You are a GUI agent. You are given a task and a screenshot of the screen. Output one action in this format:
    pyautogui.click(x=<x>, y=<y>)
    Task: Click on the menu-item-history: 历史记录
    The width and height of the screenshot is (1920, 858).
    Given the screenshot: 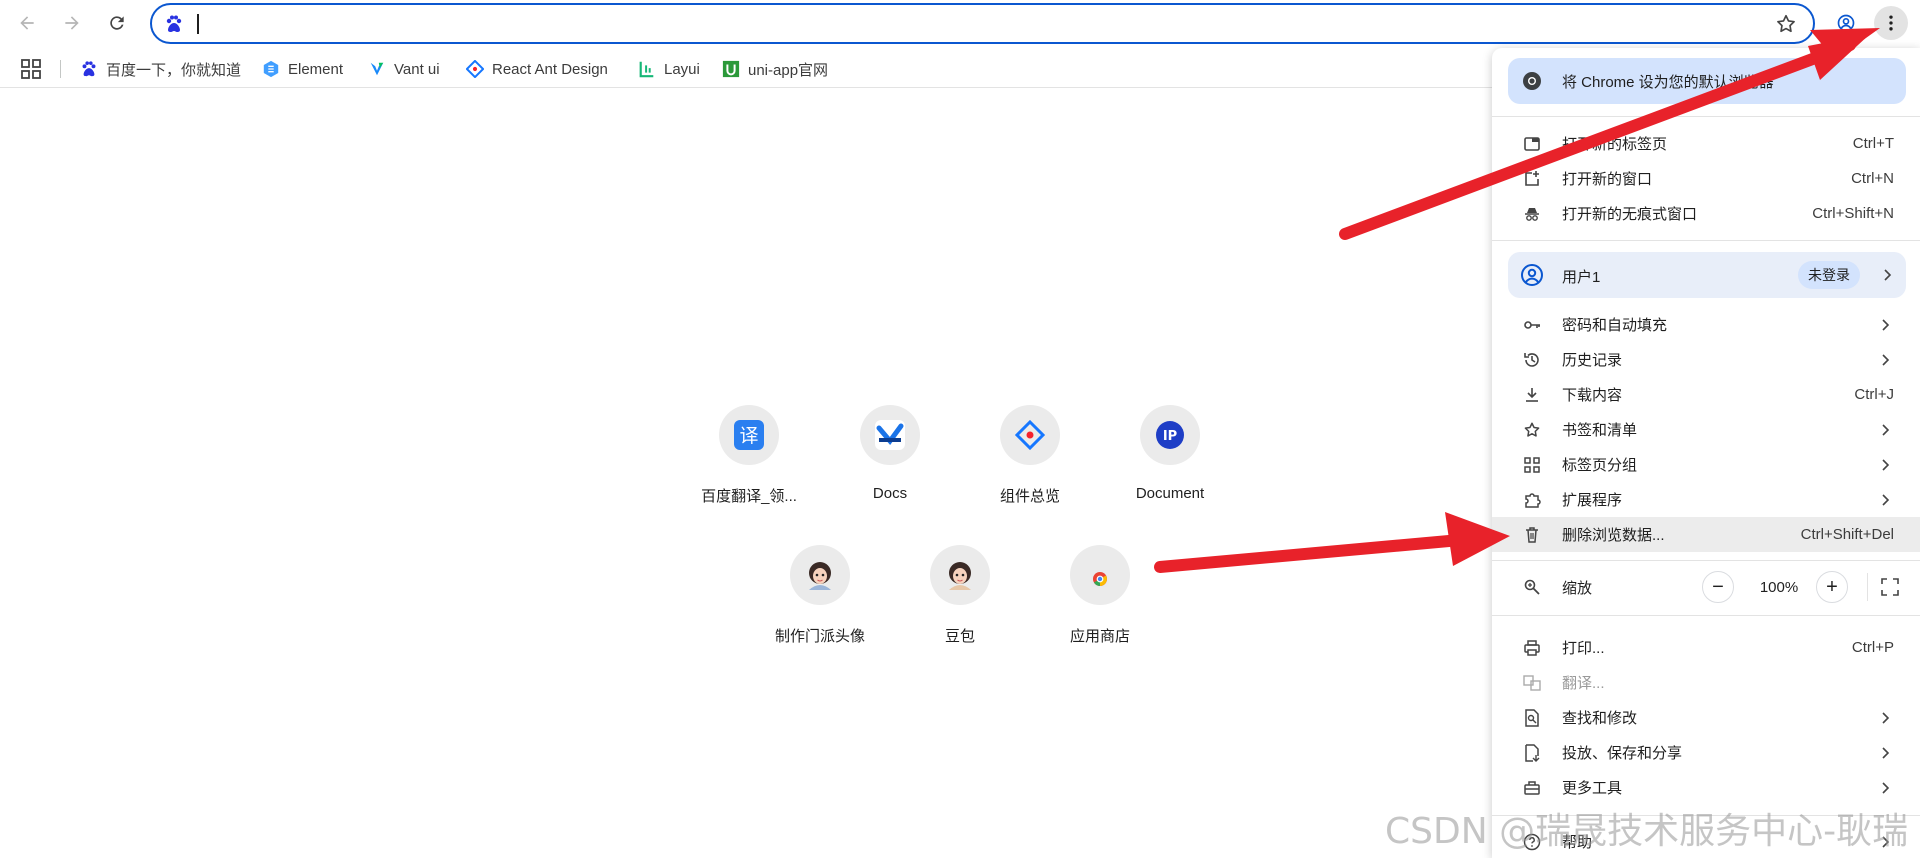 What is the action you would take?
    pyautogui.click(x=1706, y=359)
    